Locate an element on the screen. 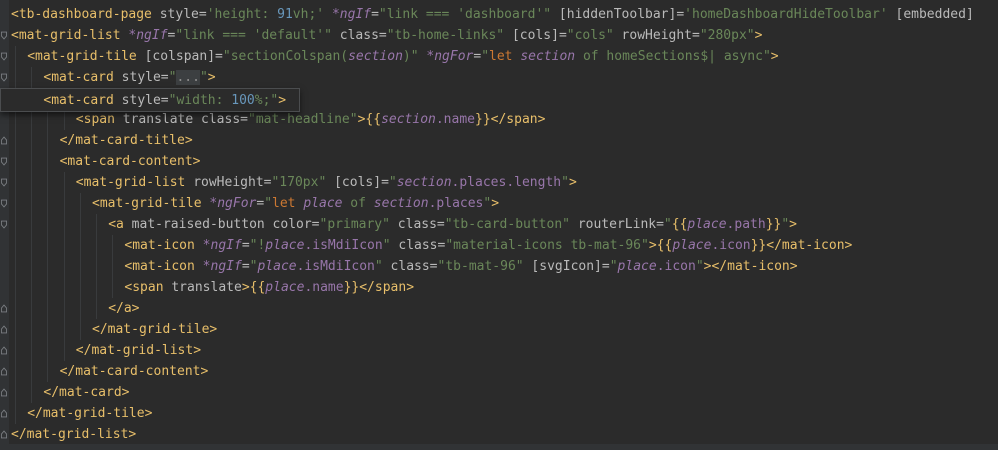 Image resolution: width=998 pixels, height=450 pixels. code-token: <mat-card-content> is located at coordinates (130, 161).